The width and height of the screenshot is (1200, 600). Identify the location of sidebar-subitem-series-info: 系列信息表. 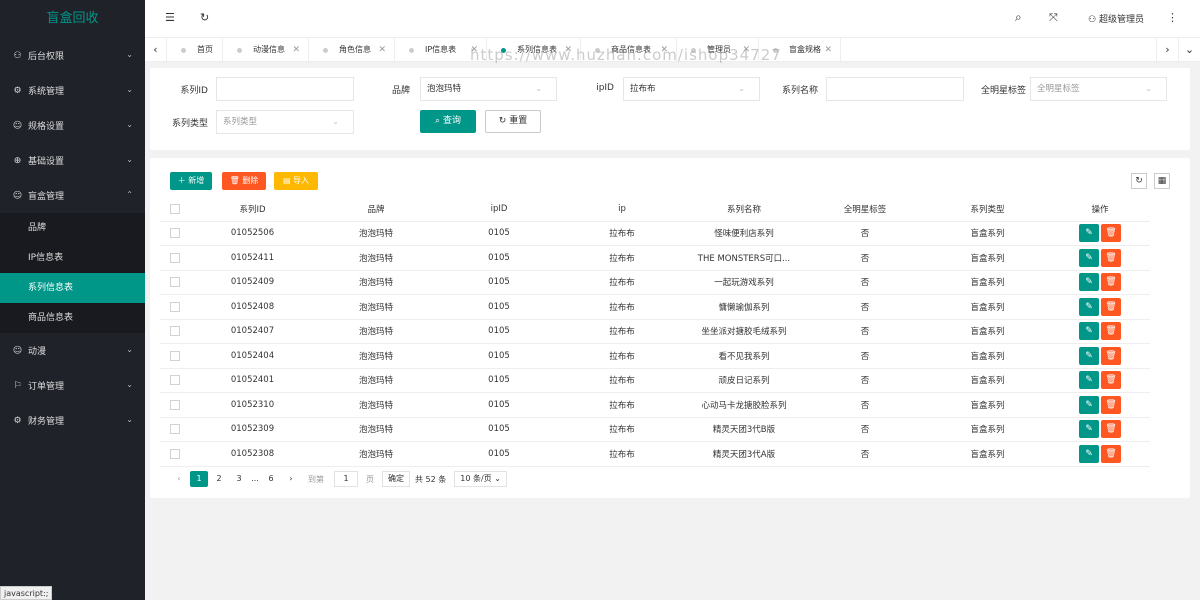
(72, 288).